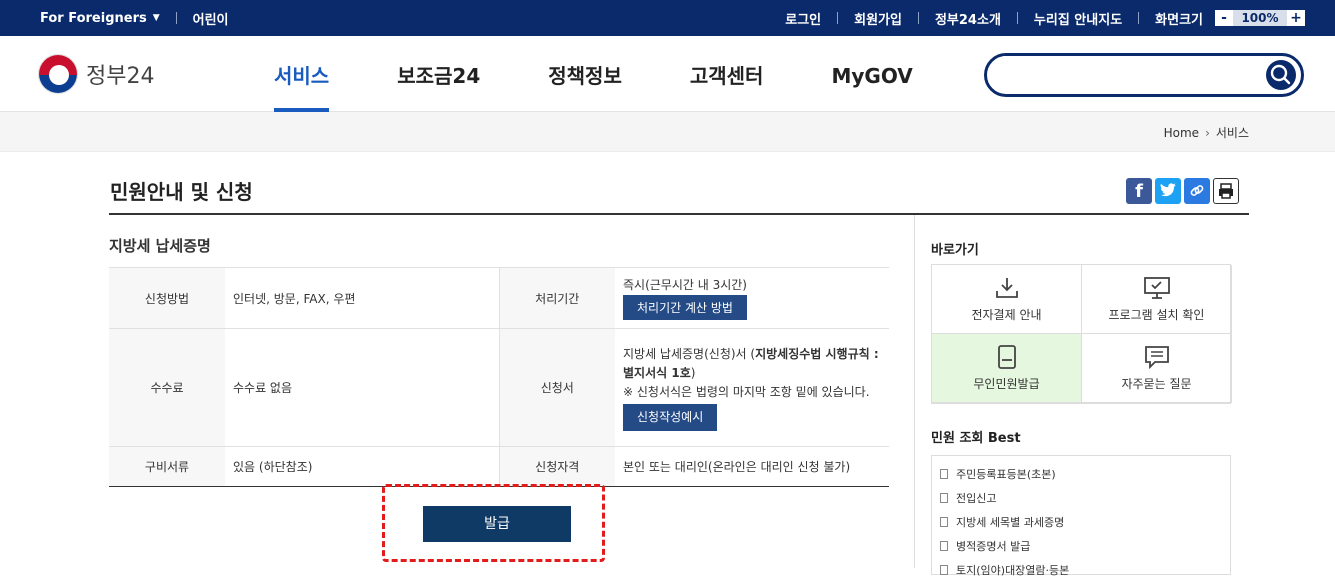 The width and height of the screenshot is (1335, 582). I want to click on processing-time-text: 즉시(근무시간 내 3시간), so click(685, 285).